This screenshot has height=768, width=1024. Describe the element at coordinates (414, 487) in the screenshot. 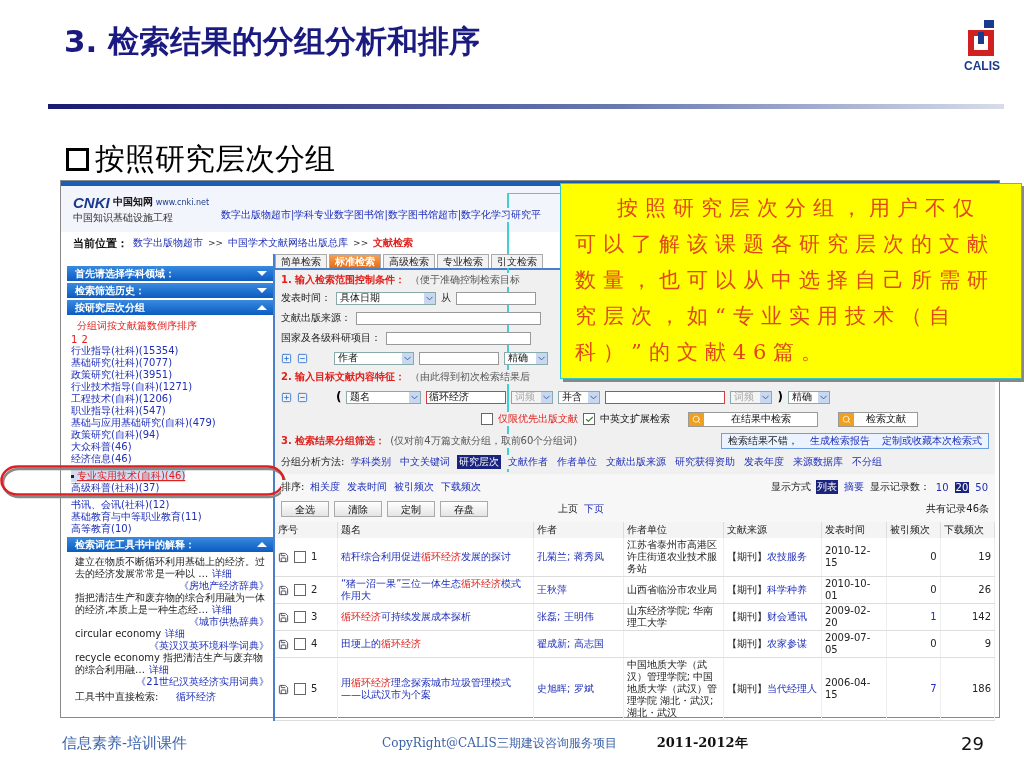

I see `sort-link: 被引频次` at that location.